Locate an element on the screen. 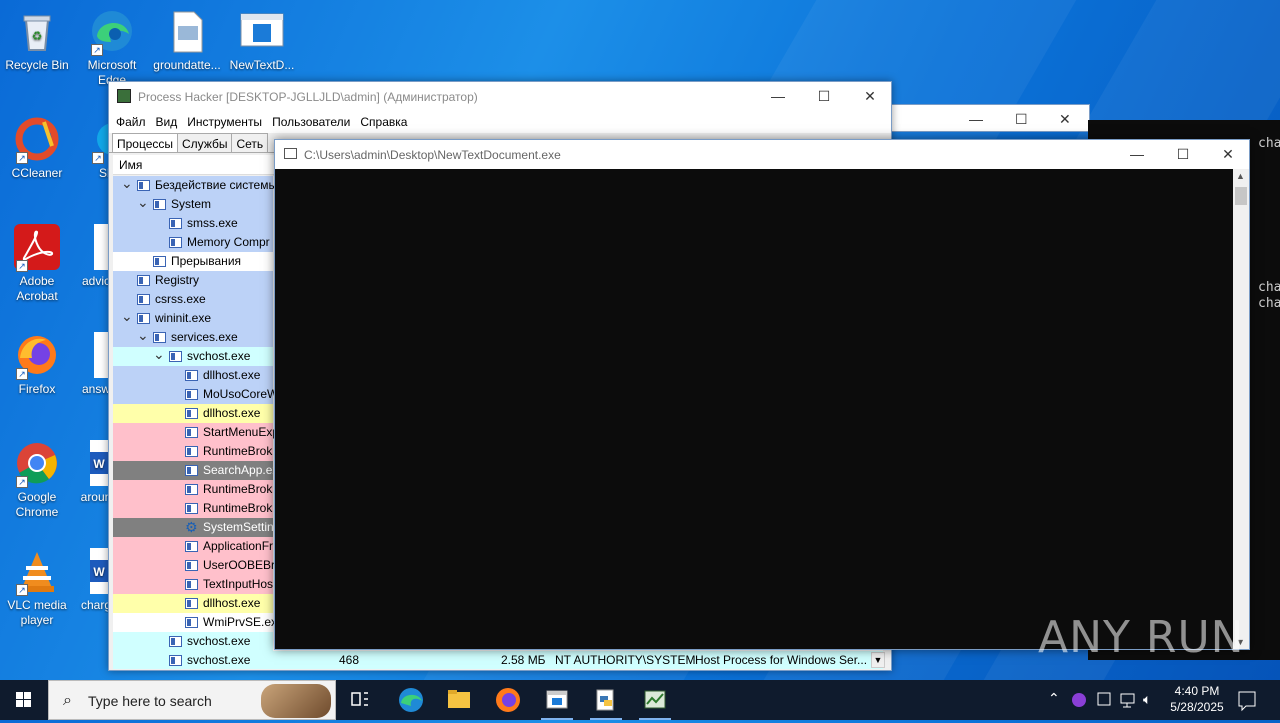 The width and height of the screenshot is (1280, 723). charg-label: charg is located at coordinates (94, 605).